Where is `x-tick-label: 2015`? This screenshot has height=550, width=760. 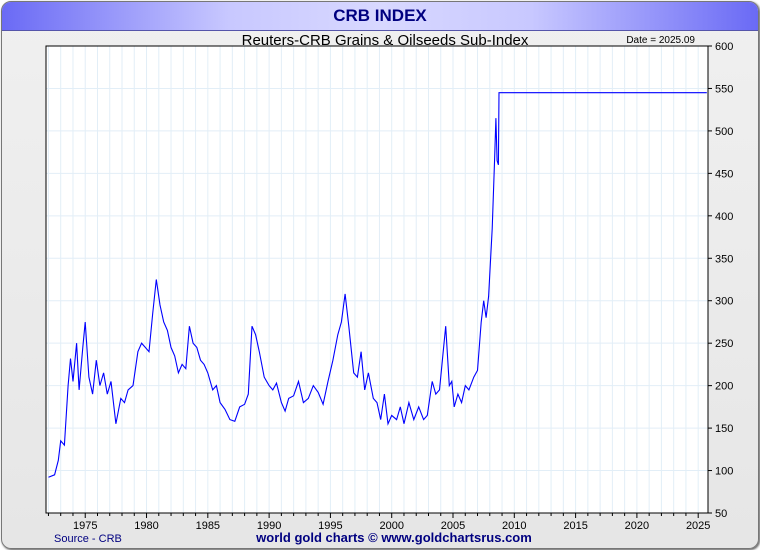 x-tick-label: 2015 is located at coordinates (575, 526).